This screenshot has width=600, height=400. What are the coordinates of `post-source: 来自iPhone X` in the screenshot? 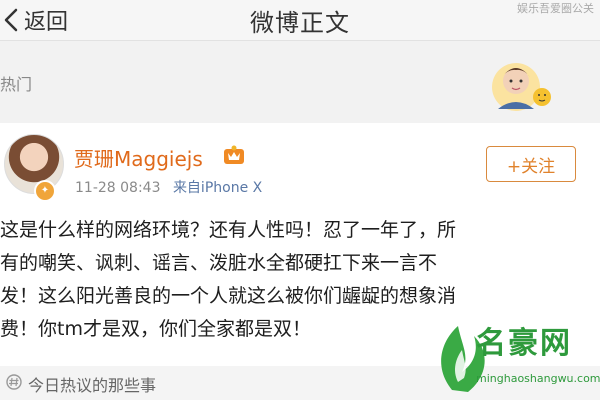 It's located at (217, 188).